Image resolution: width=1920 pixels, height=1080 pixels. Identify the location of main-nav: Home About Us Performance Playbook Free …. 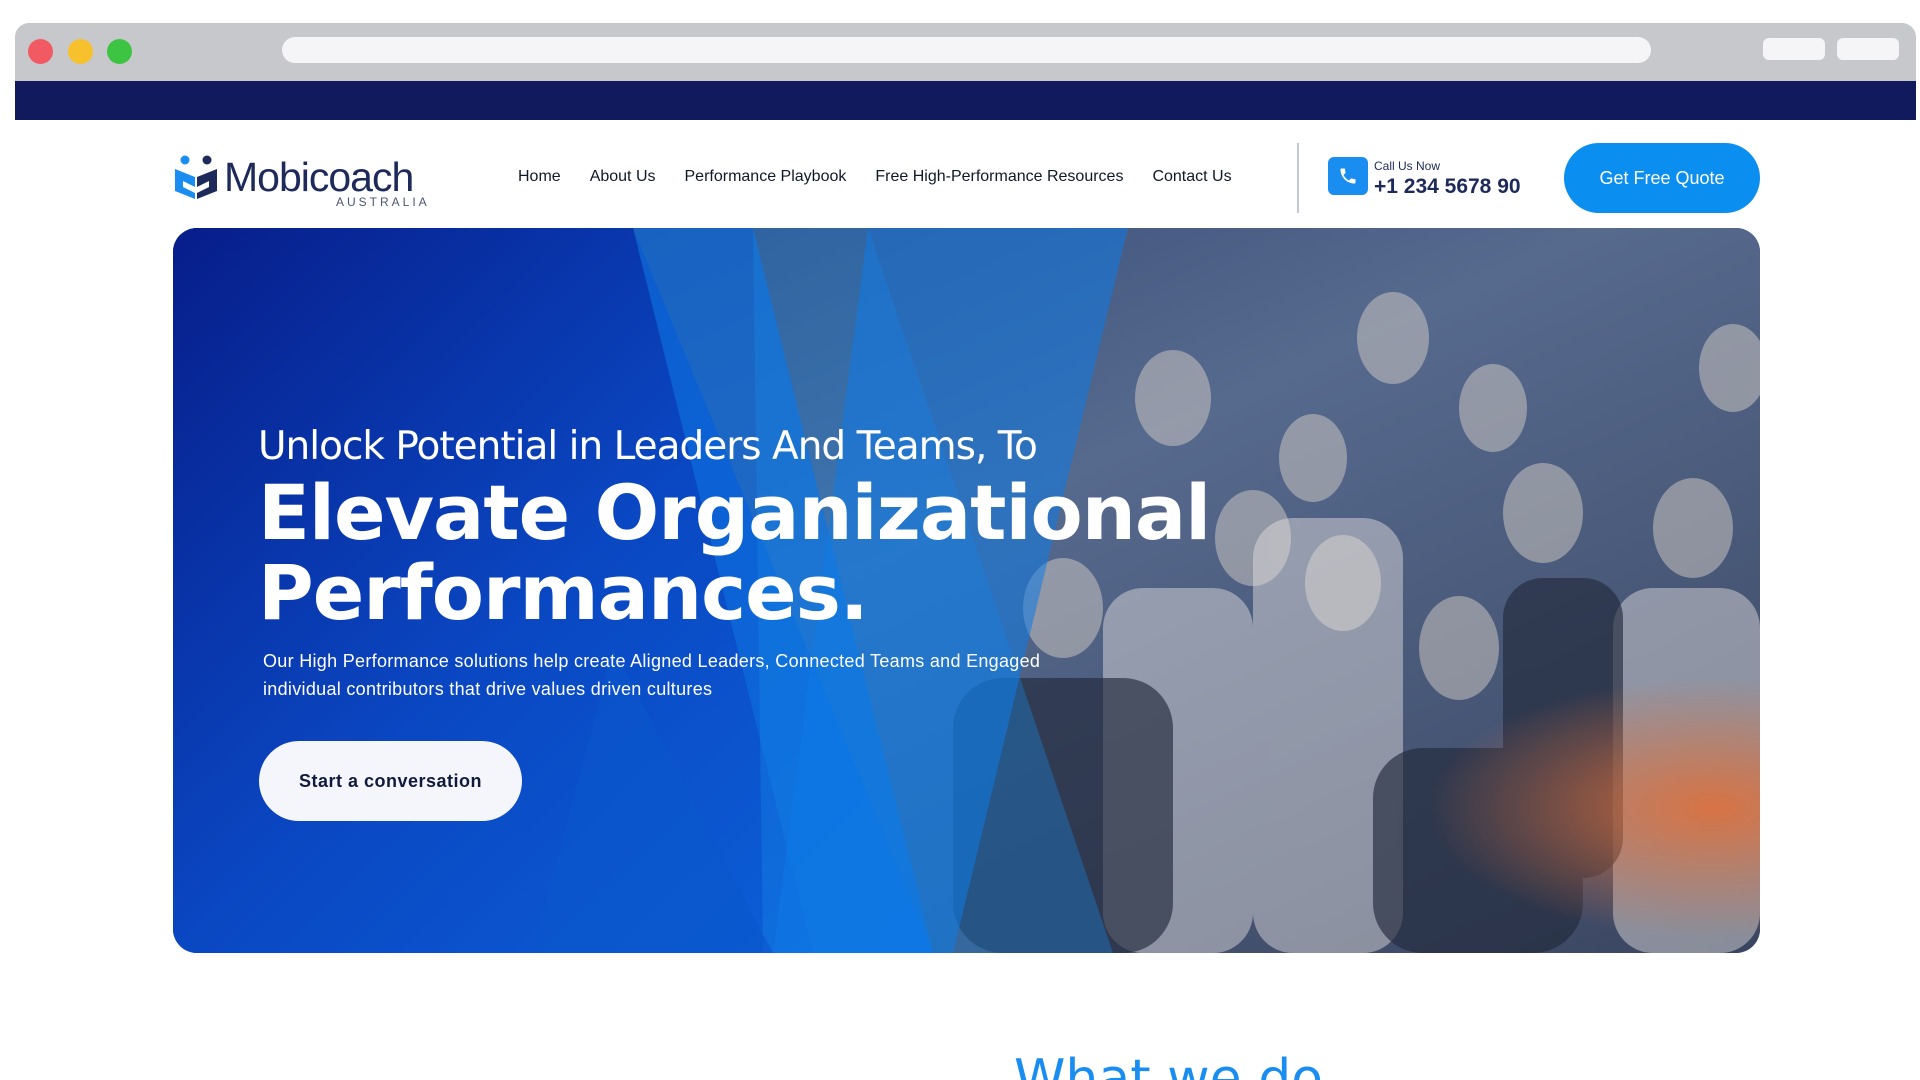
(889, 177).